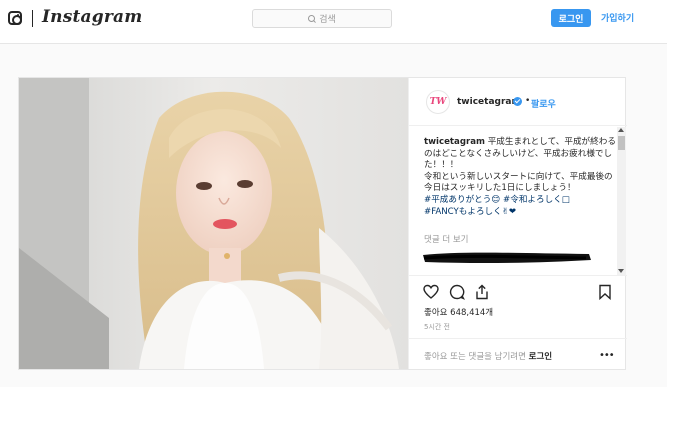 This screenshot has width=699, height=424. Describe the element at coordinates (621, 201) in the screenshot. I see `comments-scrollbar` at that location.